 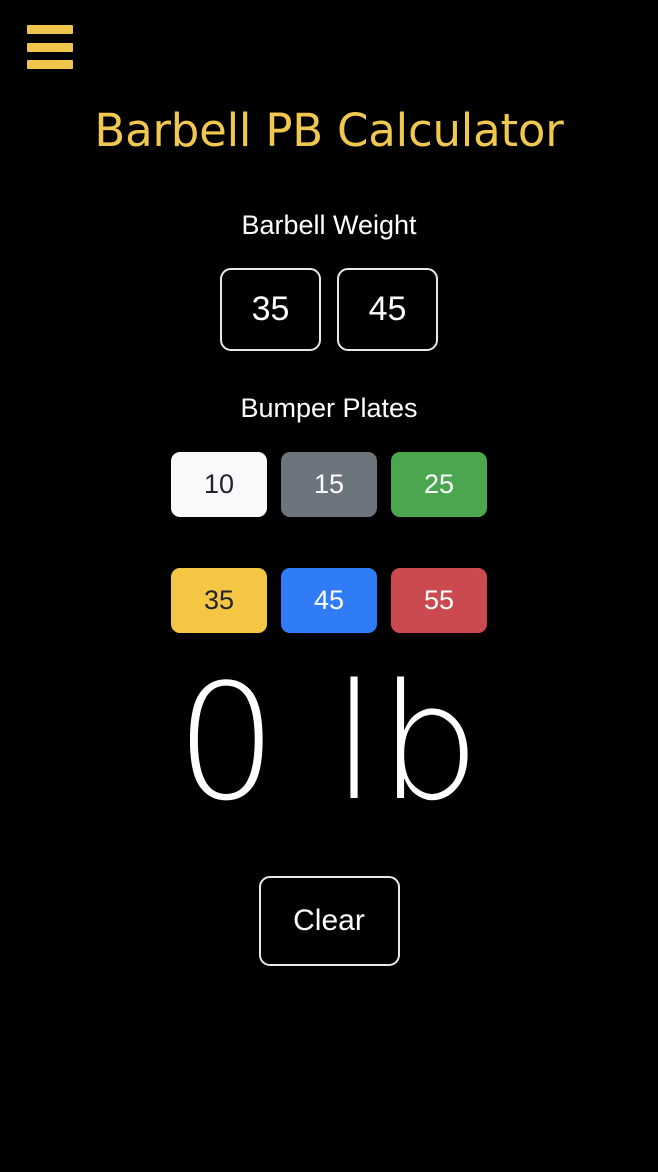 I want to click on barbell-weight-option-35: 35, so click(x=270, y=309).